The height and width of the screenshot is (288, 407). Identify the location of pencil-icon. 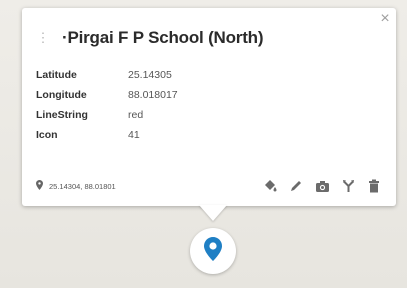
(296, 186).